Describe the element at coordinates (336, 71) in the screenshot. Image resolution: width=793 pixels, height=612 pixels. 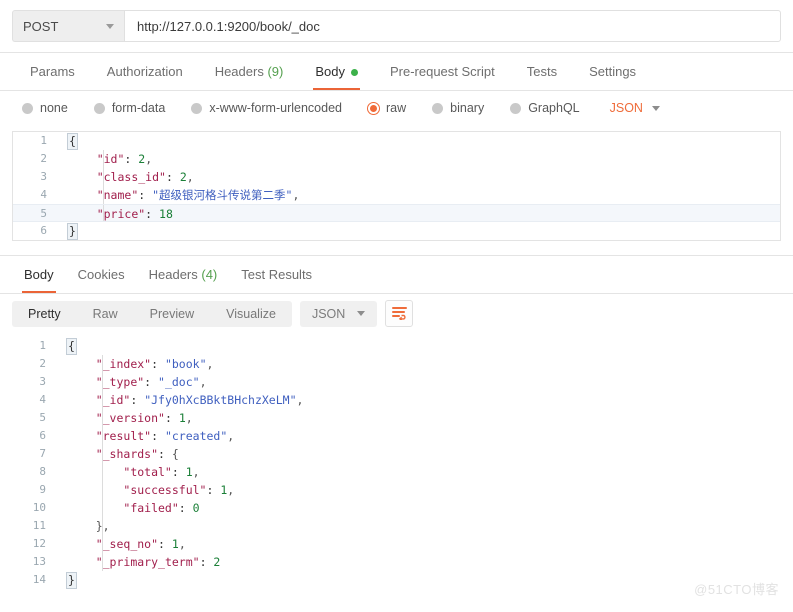
I see `request-tab-body: Body` at that location.